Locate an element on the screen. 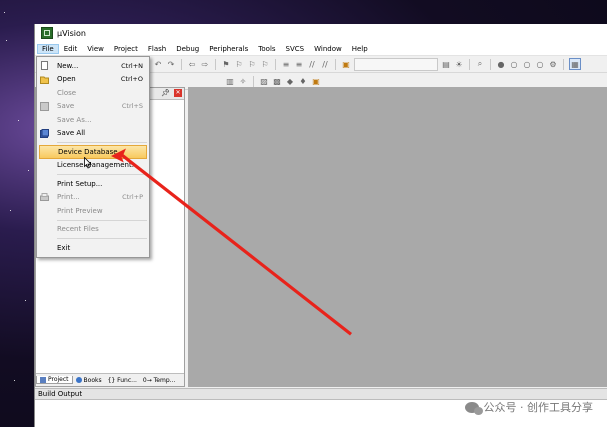 The image size is (607, 427). uvision-app-icon is located at coordinates (47, 33).